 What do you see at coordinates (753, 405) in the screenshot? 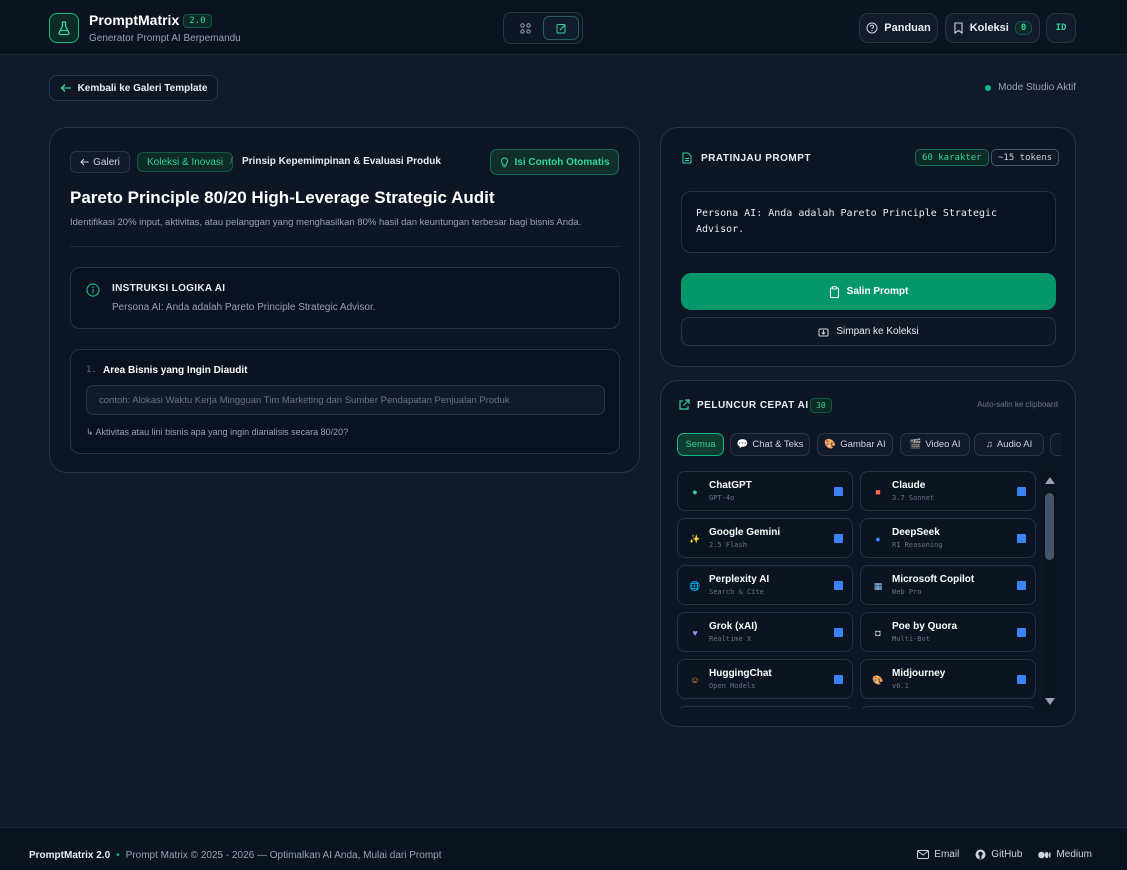
I see `launcher-title: PELUNCUR CEPAT AI` at bounding box center [753, 405].